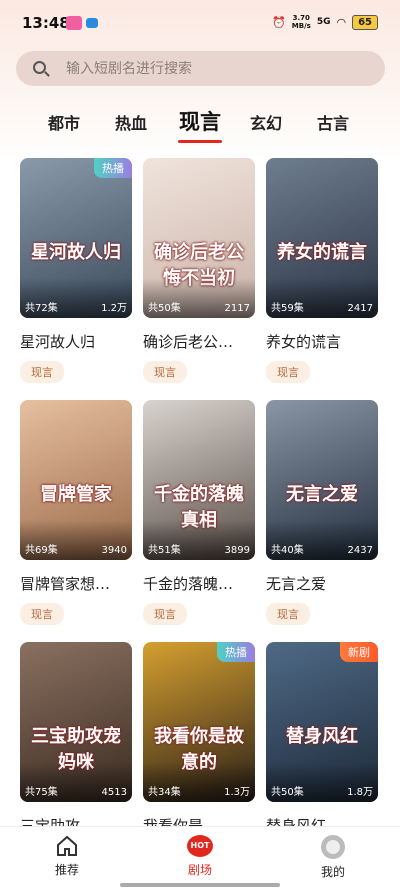 The image size is (400, 889). What do you see at coordinates (266, 122) in the screenshot?
I see `tab-xuanhuan: 玄幻` at bounding box center [266, 122].